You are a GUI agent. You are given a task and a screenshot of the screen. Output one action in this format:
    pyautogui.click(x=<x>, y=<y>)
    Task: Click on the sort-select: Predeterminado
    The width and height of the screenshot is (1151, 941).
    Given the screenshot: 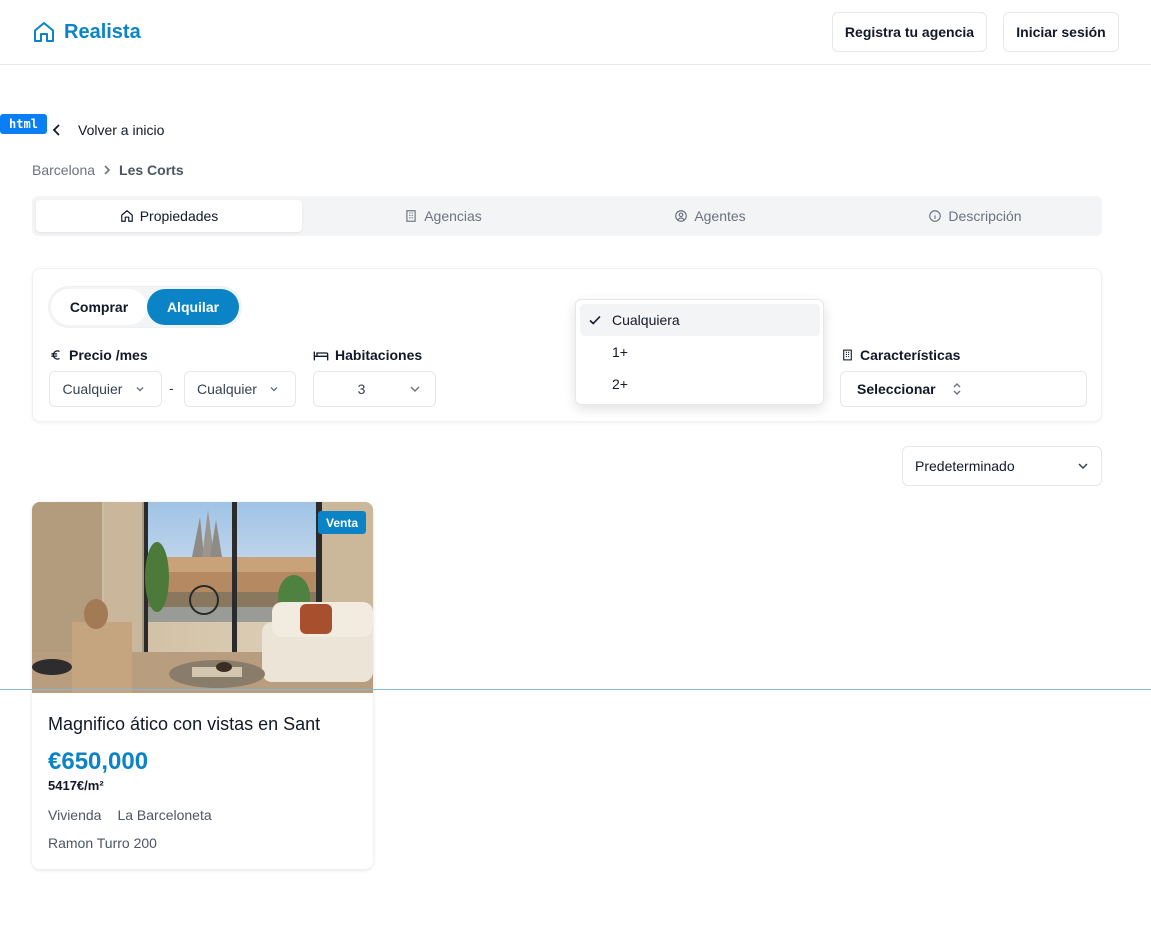 What is the action you would take?
    pyautogui.click(x=1002, y=466)
    